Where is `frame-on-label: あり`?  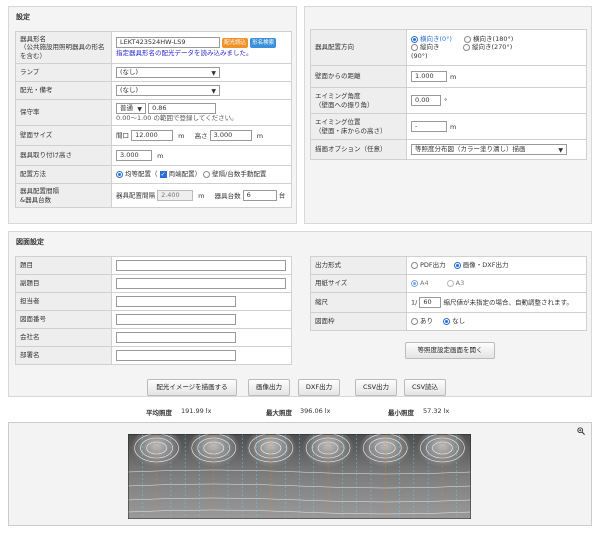
frame-on-label: あり is located at coordinates (426, 321).